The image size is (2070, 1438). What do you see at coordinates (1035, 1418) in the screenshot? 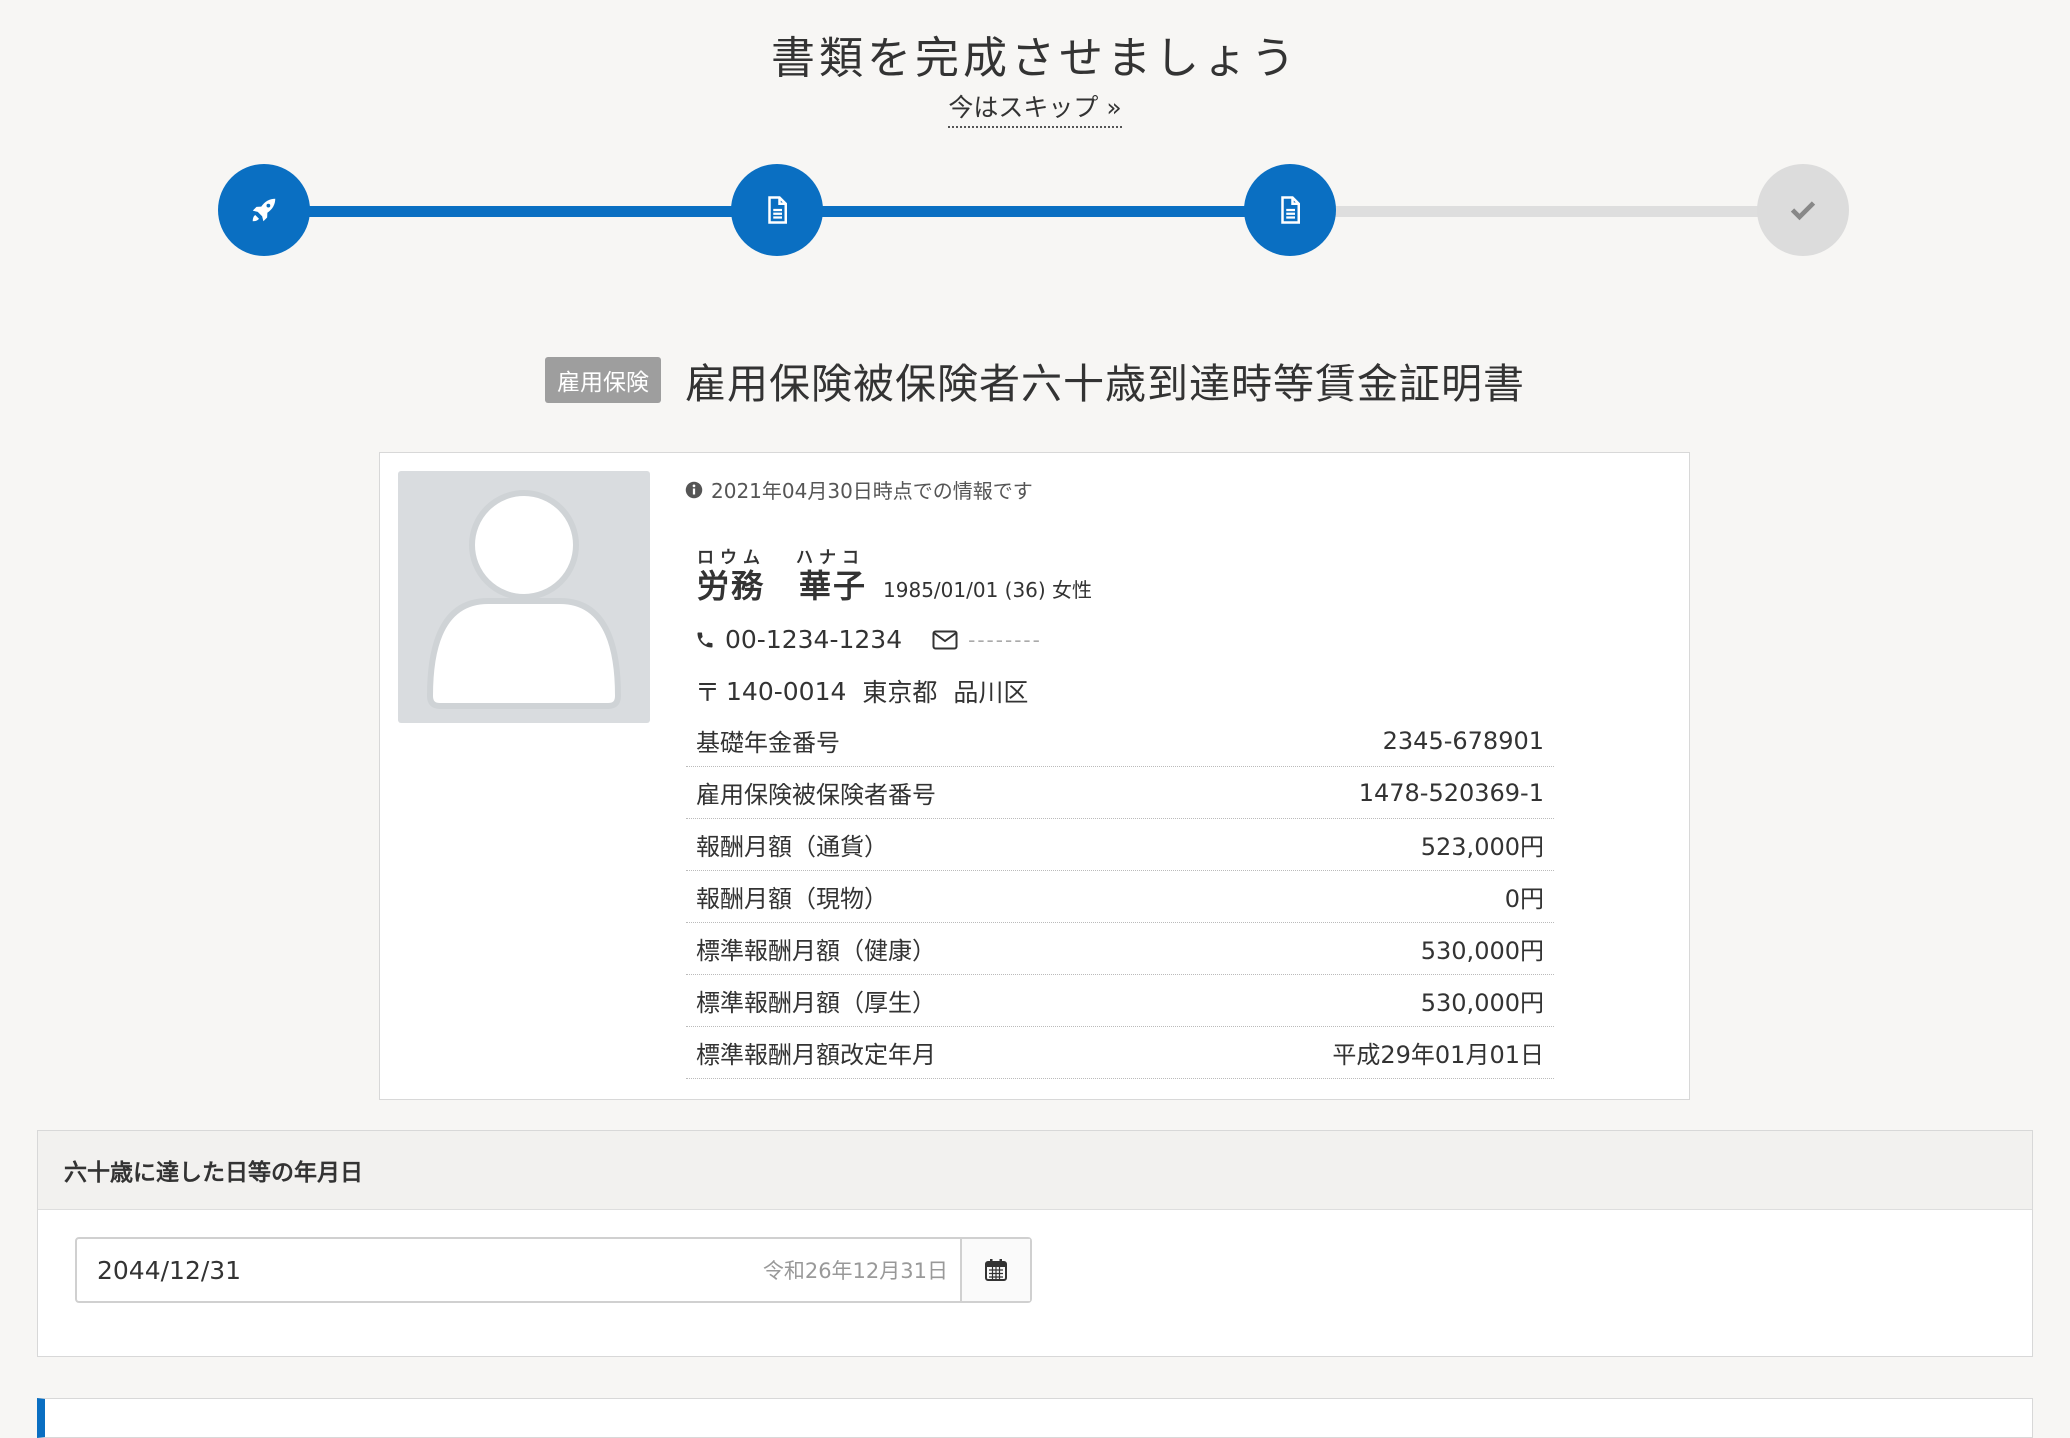
I see `next-section-card` at bounding box center [1035, 1418].